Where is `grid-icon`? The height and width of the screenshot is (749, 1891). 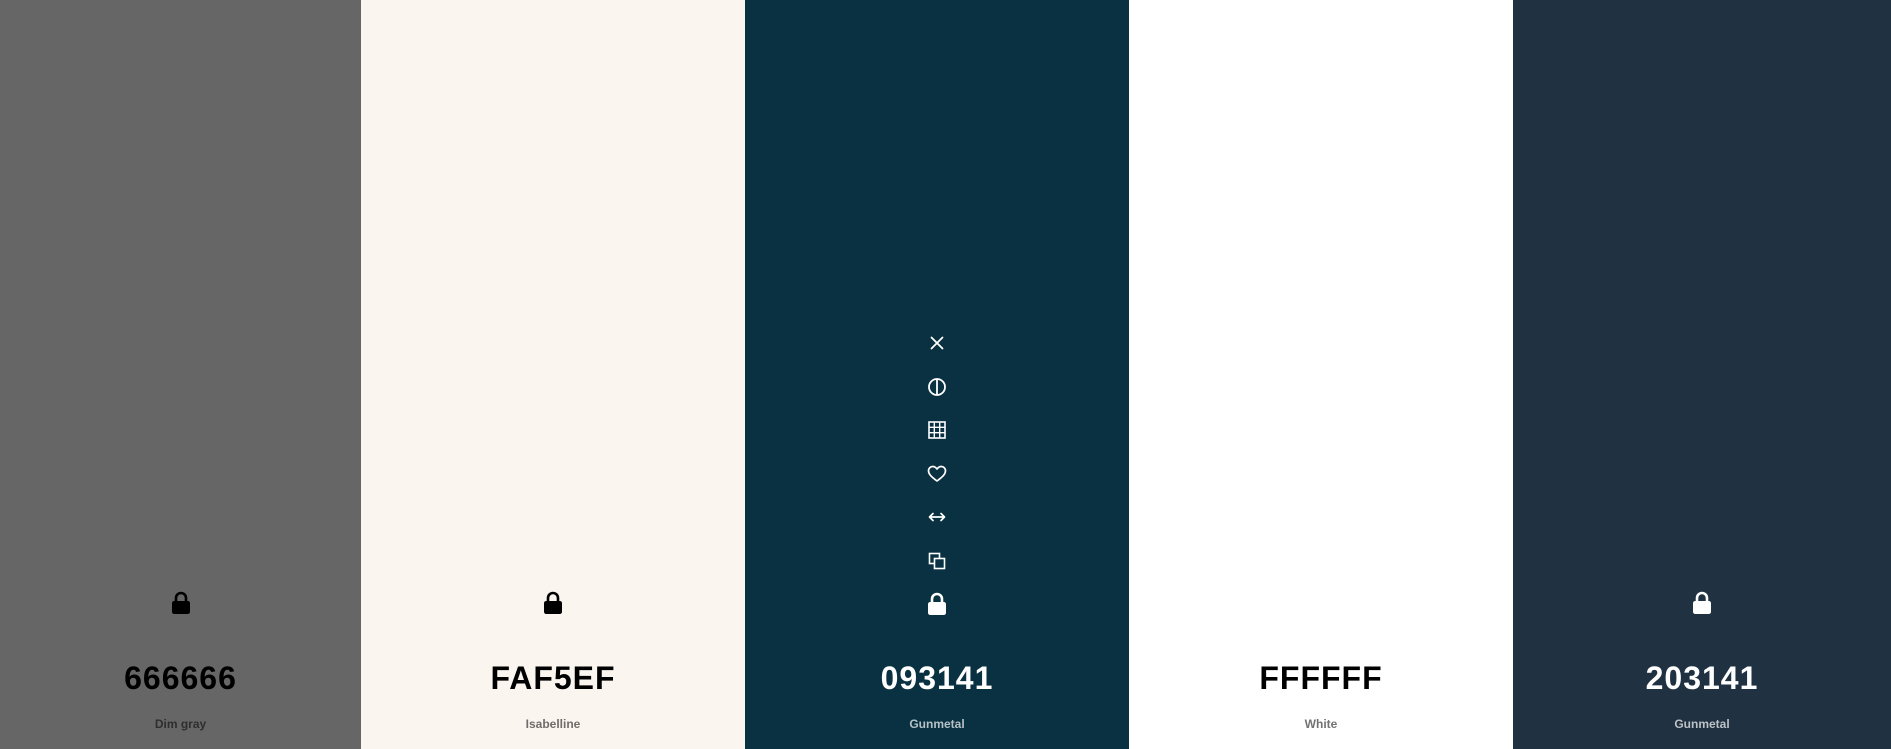 grid-icon is located at coordinates (937, 430).